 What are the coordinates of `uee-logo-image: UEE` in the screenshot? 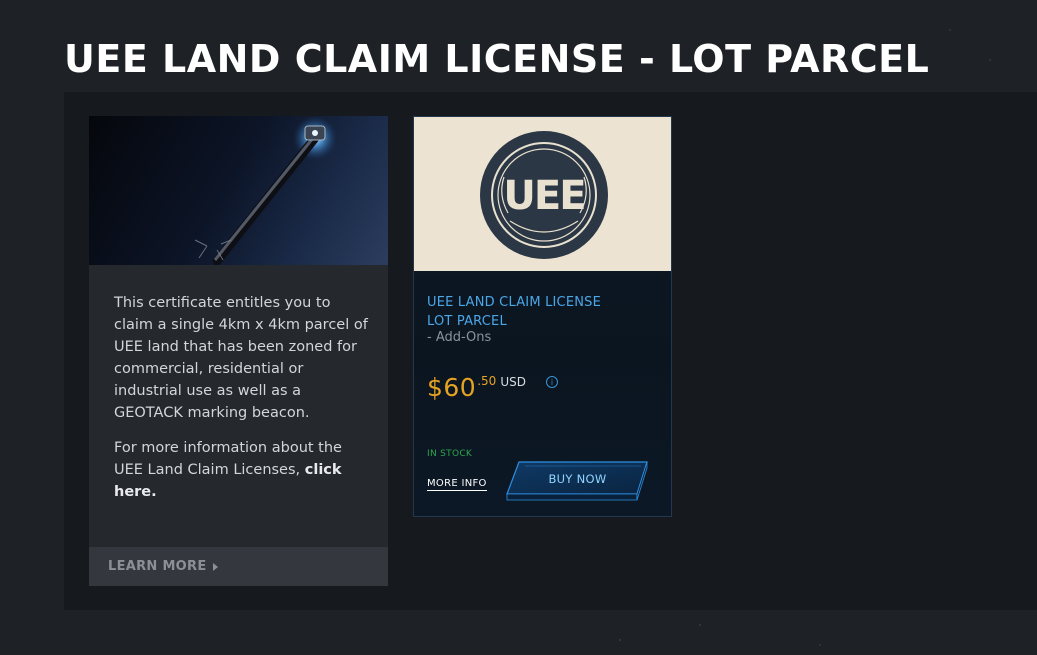 It's located at (542, 194).